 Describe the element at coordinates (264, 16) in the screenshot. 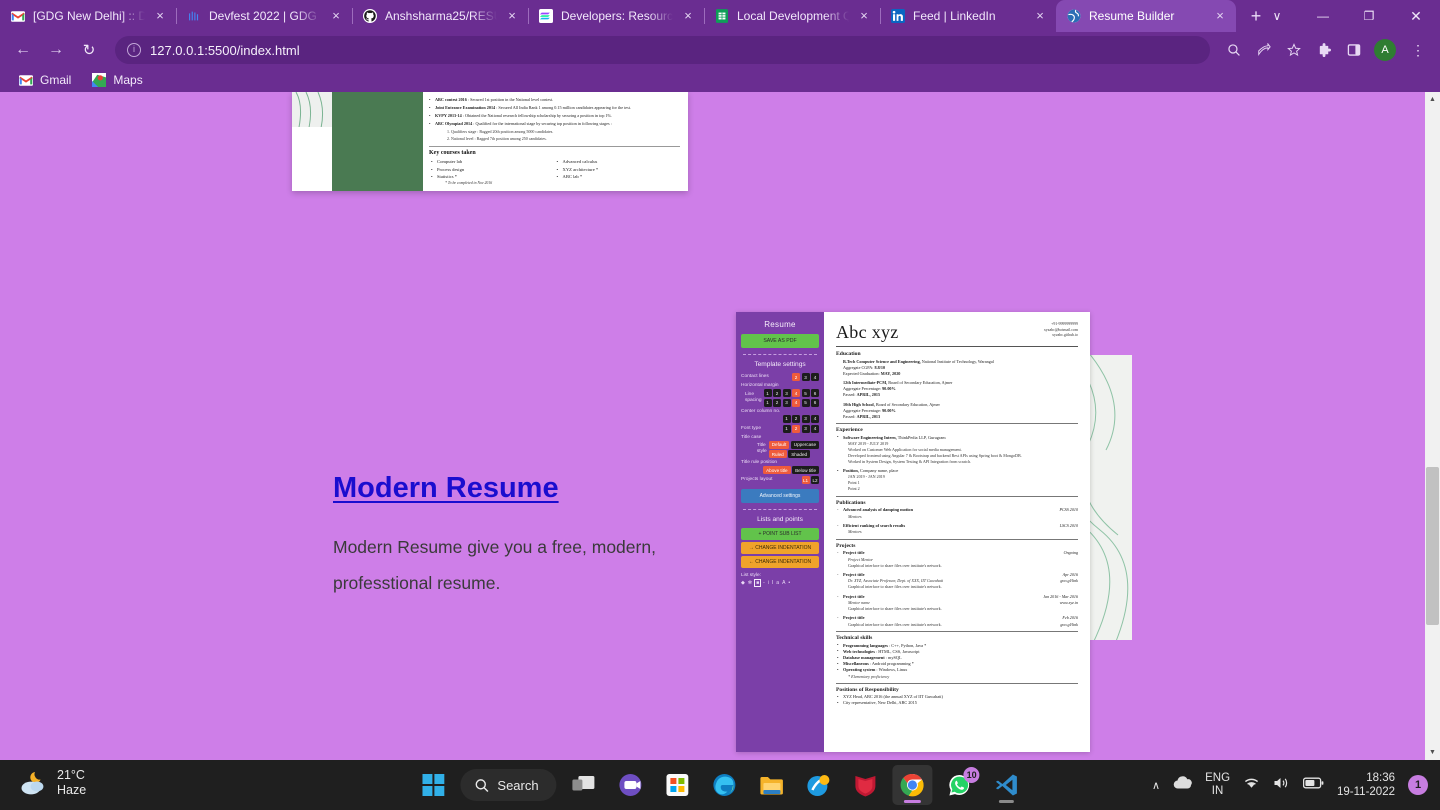

I see `browser-tab-2: Devfest 2022 | GDG N ×` at that location.